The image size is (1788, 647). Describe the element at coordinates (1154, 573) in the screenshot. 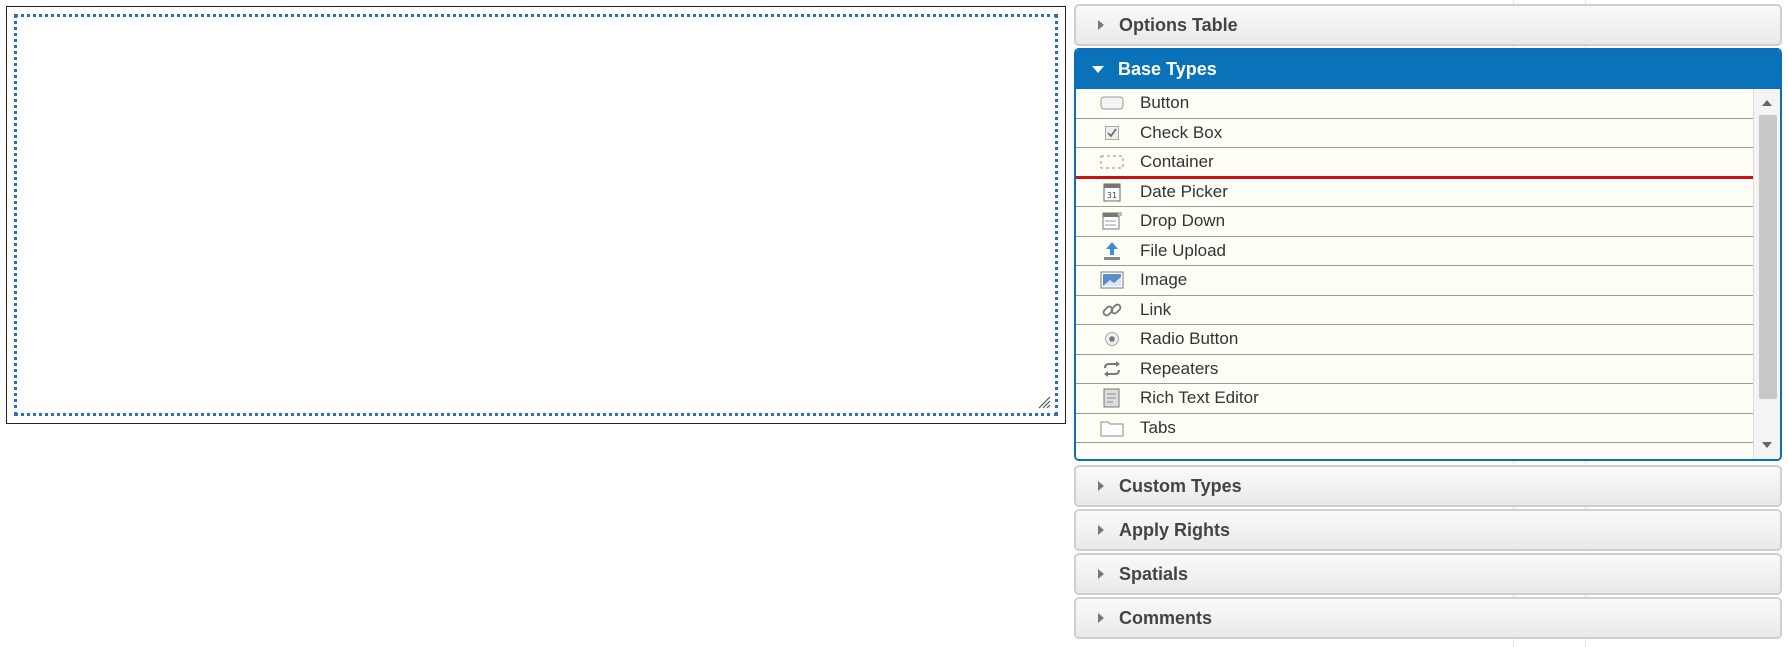

I see `section-title: Spatials` at that location.